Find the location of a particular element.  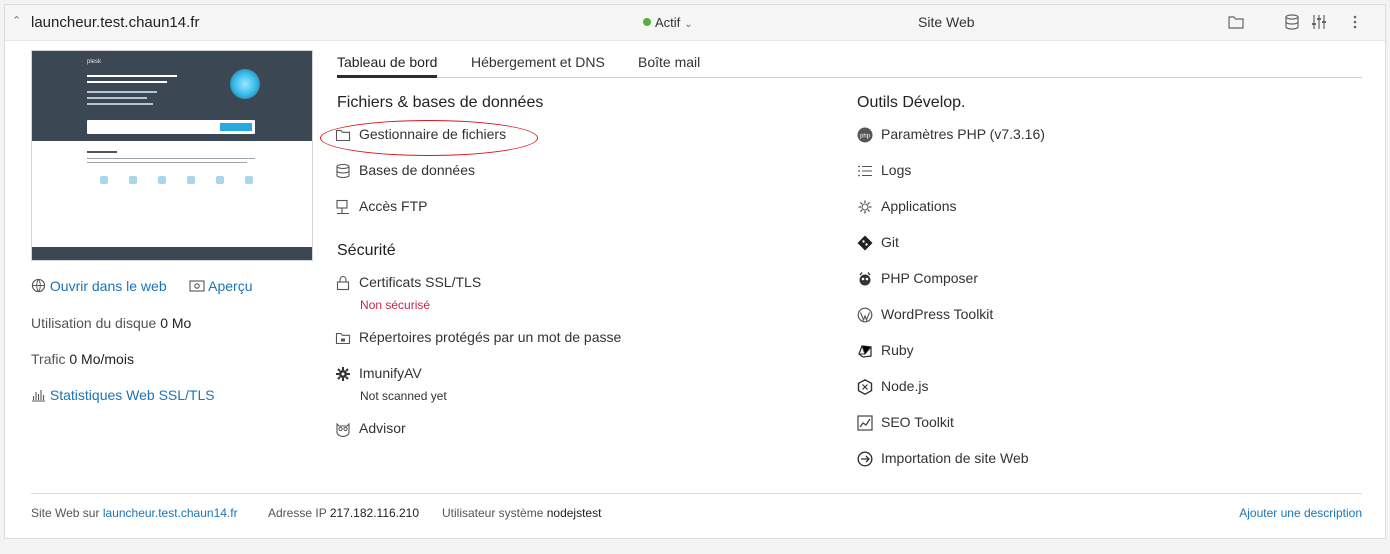

ssl-certificates-label: Certificats SSL/TLS is located at coordinates (420, 282).